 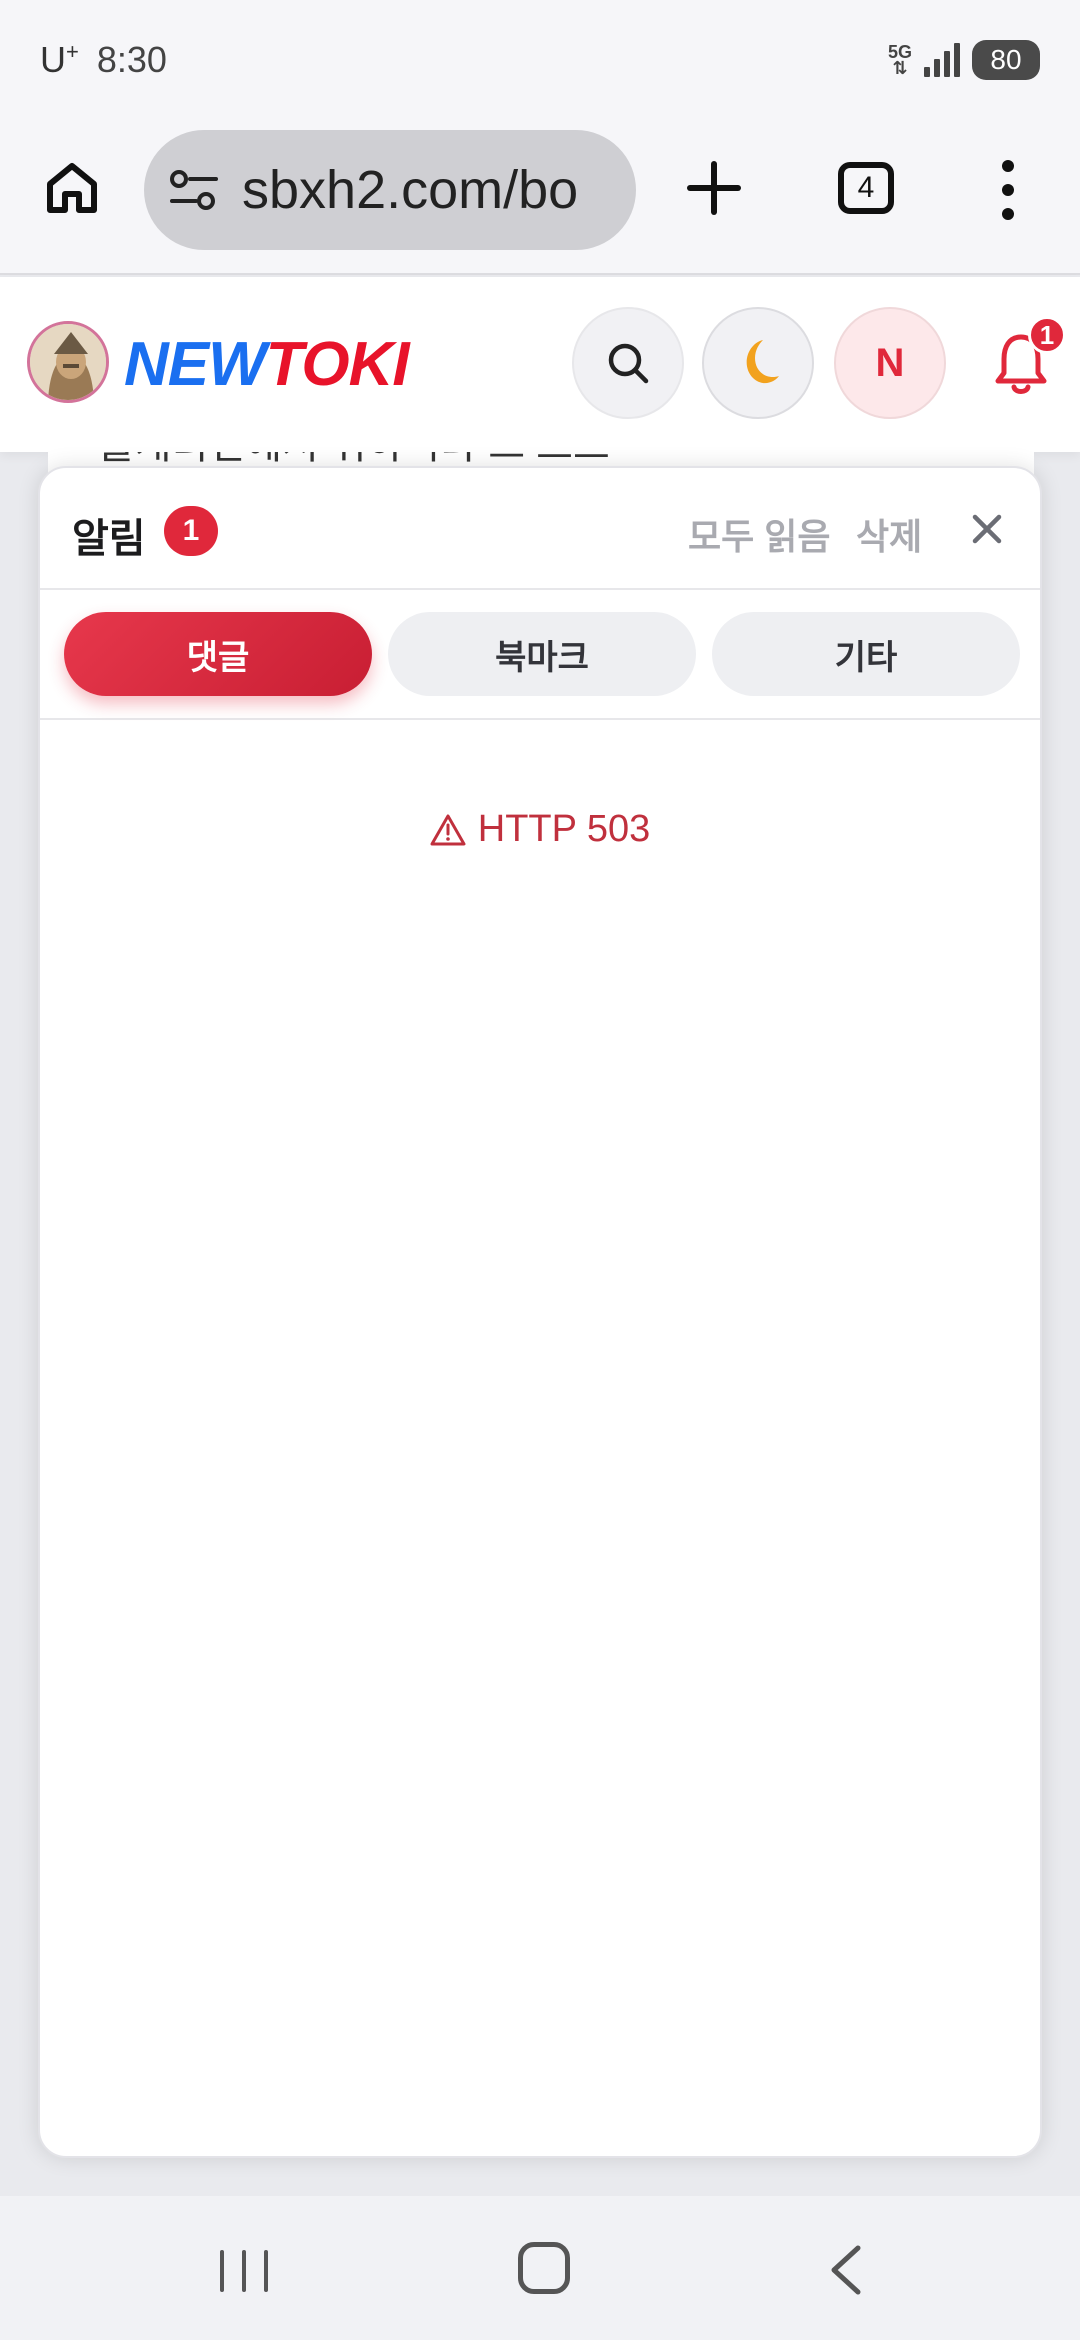 I want to click on status-left: U+ 8:30, so click(x=103, y=60).